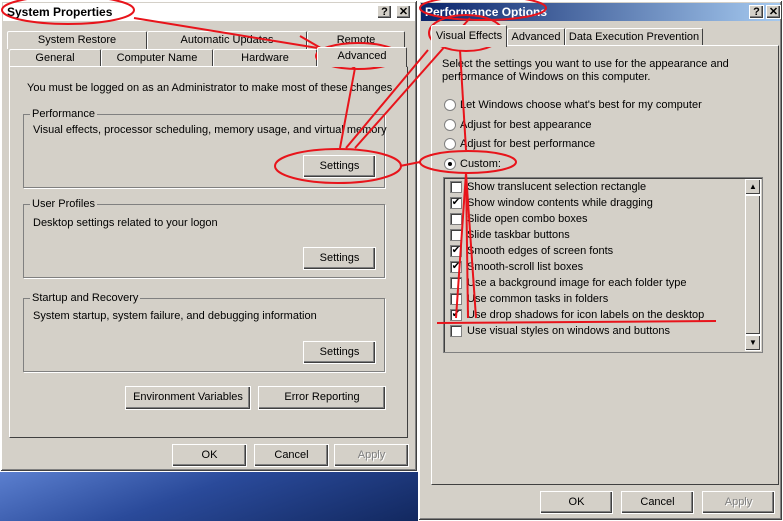 The height and width of the screenshot is (521, 783). I want to click on effect-label: Show window contents while dragging, so click(560, 203).